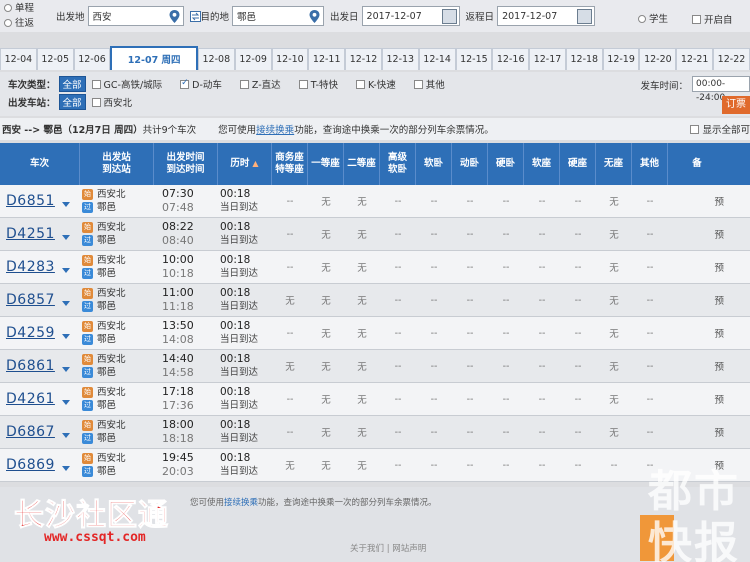 This screenshot has height=562, width=750. What do you see at coordinates (695, 59) in the screenshot?
I see `date-tab: 12-21` at bounding box center [695, 59].